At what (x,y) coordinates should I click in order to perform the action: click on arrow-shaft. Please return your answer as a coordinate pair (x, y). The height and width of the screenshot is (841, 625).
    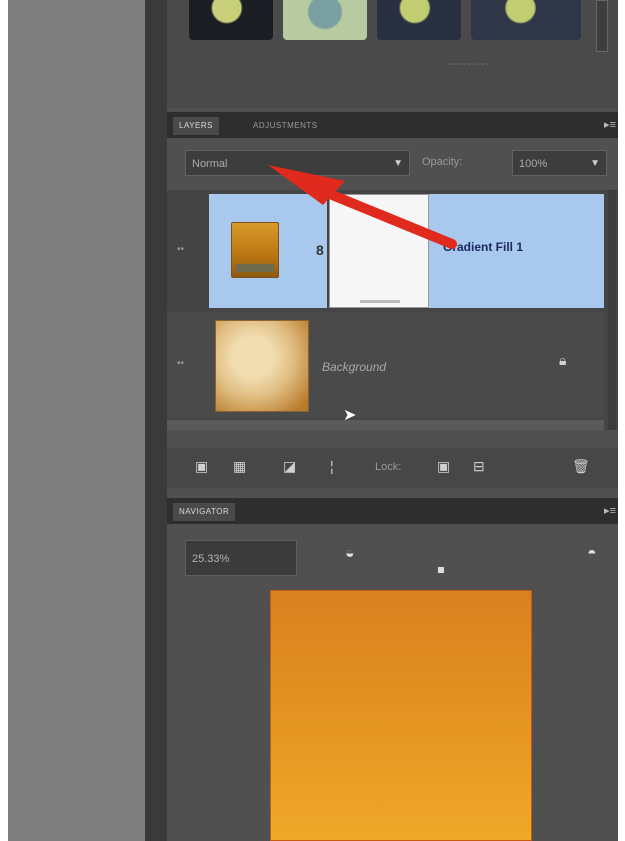
    Looking at the image, I should click on (386, 217).